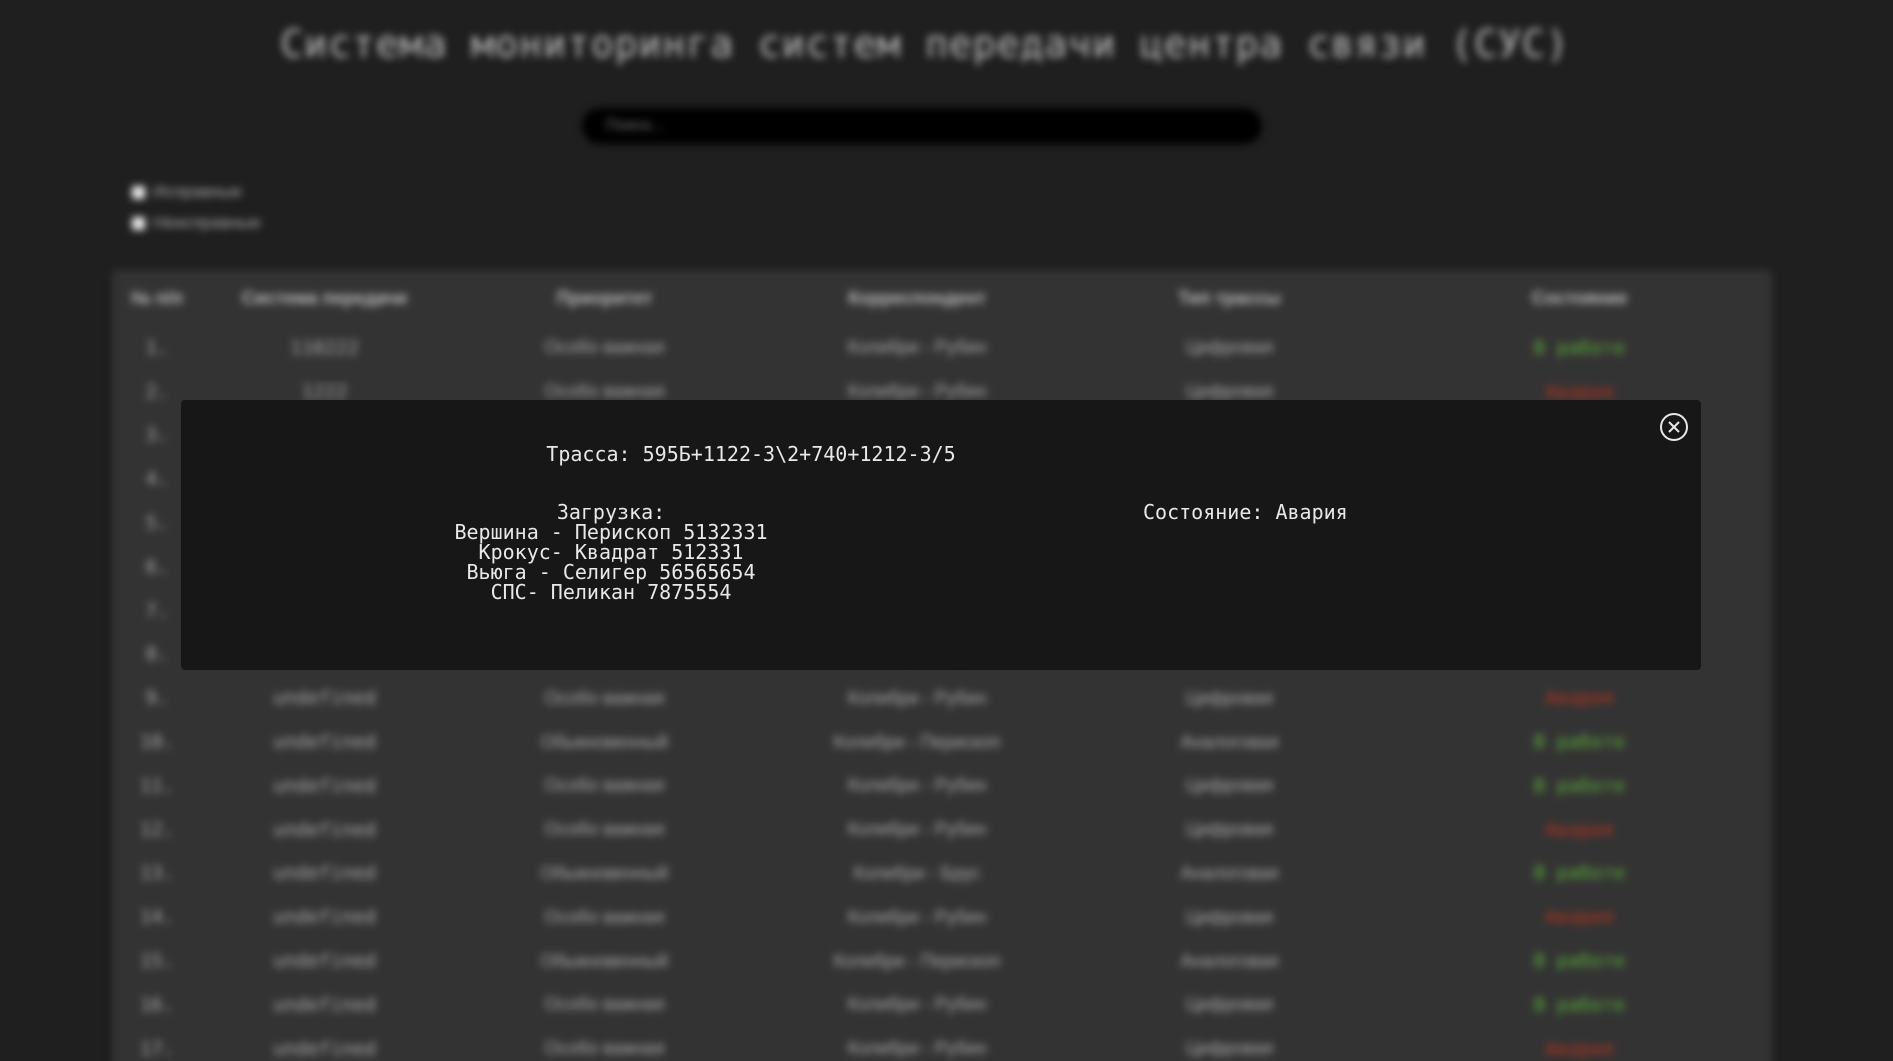 The height and width of the screenshot is (1061, 1893). What do you see at coordinates (611, 512) in the screenshot?
I see `load-label: Загрузка:` at bounding box center [611, 512].